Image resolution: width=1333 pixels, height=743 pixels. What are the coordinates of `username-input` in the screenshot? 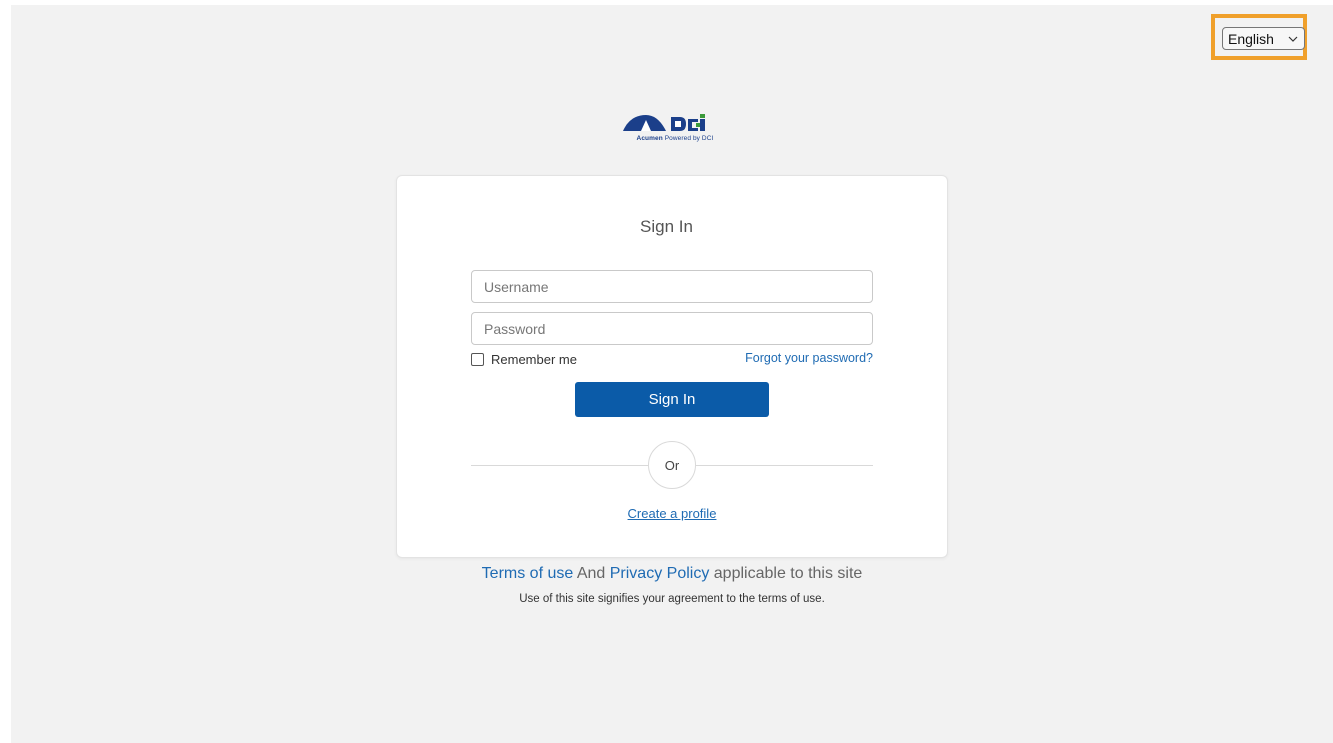 It's located at (672, 286).